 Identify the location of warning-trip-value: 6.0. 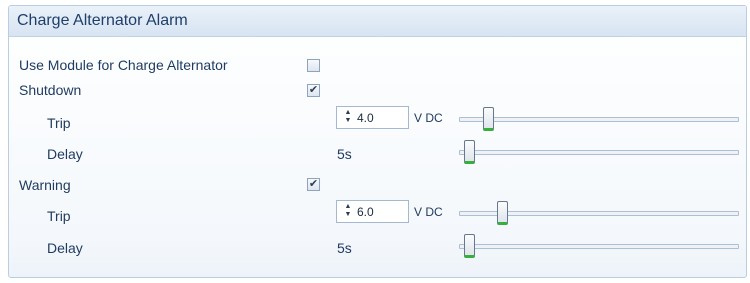
(365, 212).